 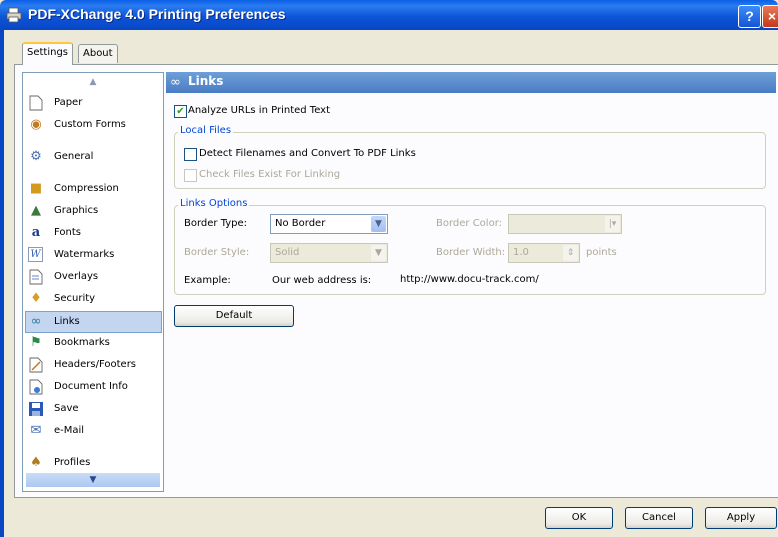 I want to click on spinner-arrows-icon: ⇕, so click(x=570, y=253).